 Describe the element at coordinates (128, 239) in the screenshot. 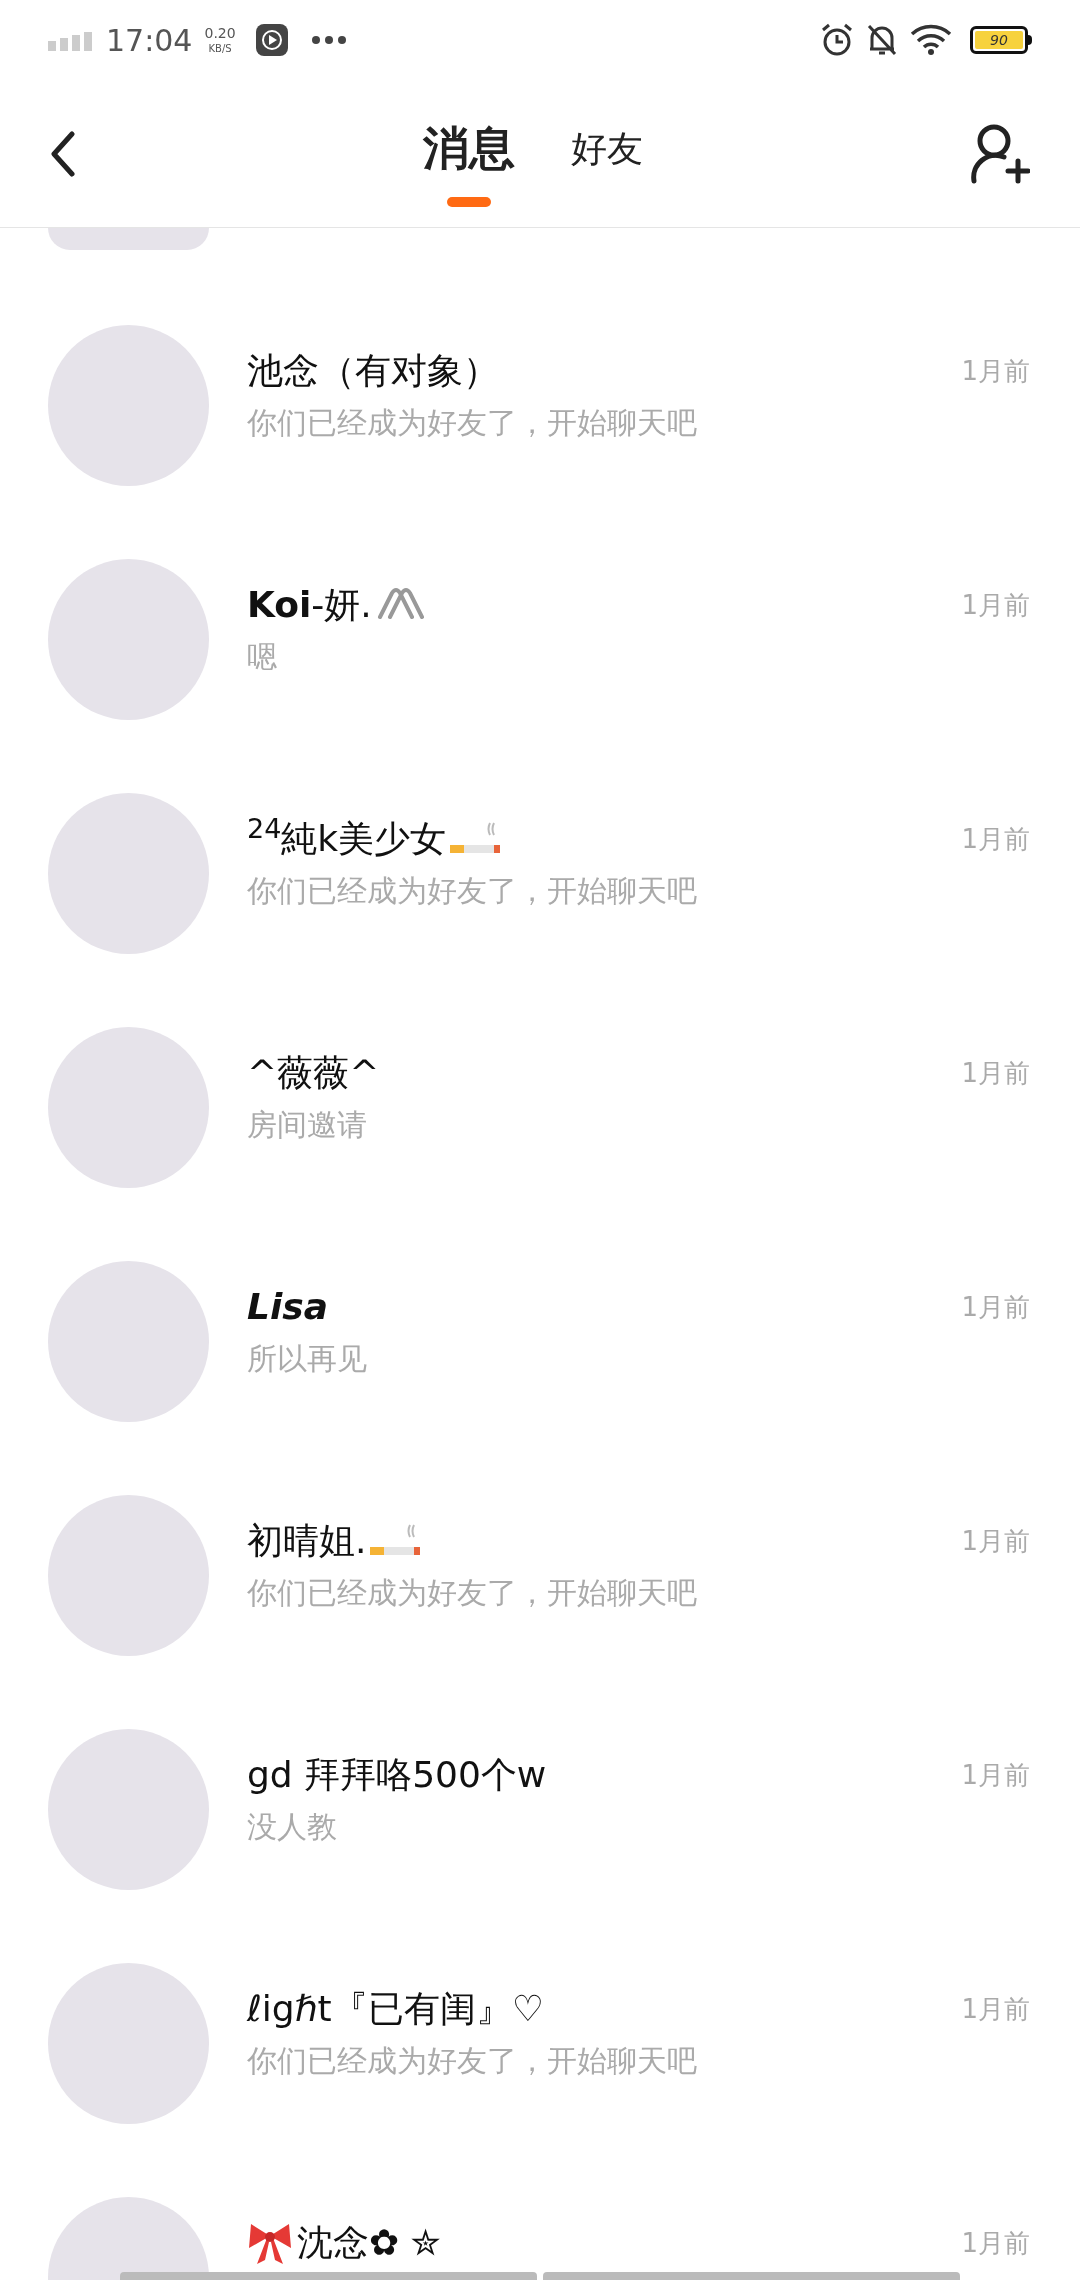

I see `avatar-photo-placeholder` at that location.